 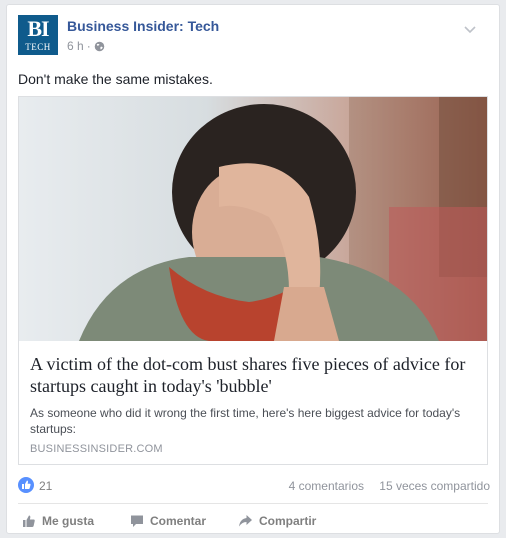 I want to click on article-domain: BUSINESSINSIDER.COM, so click(x=96, y=449).